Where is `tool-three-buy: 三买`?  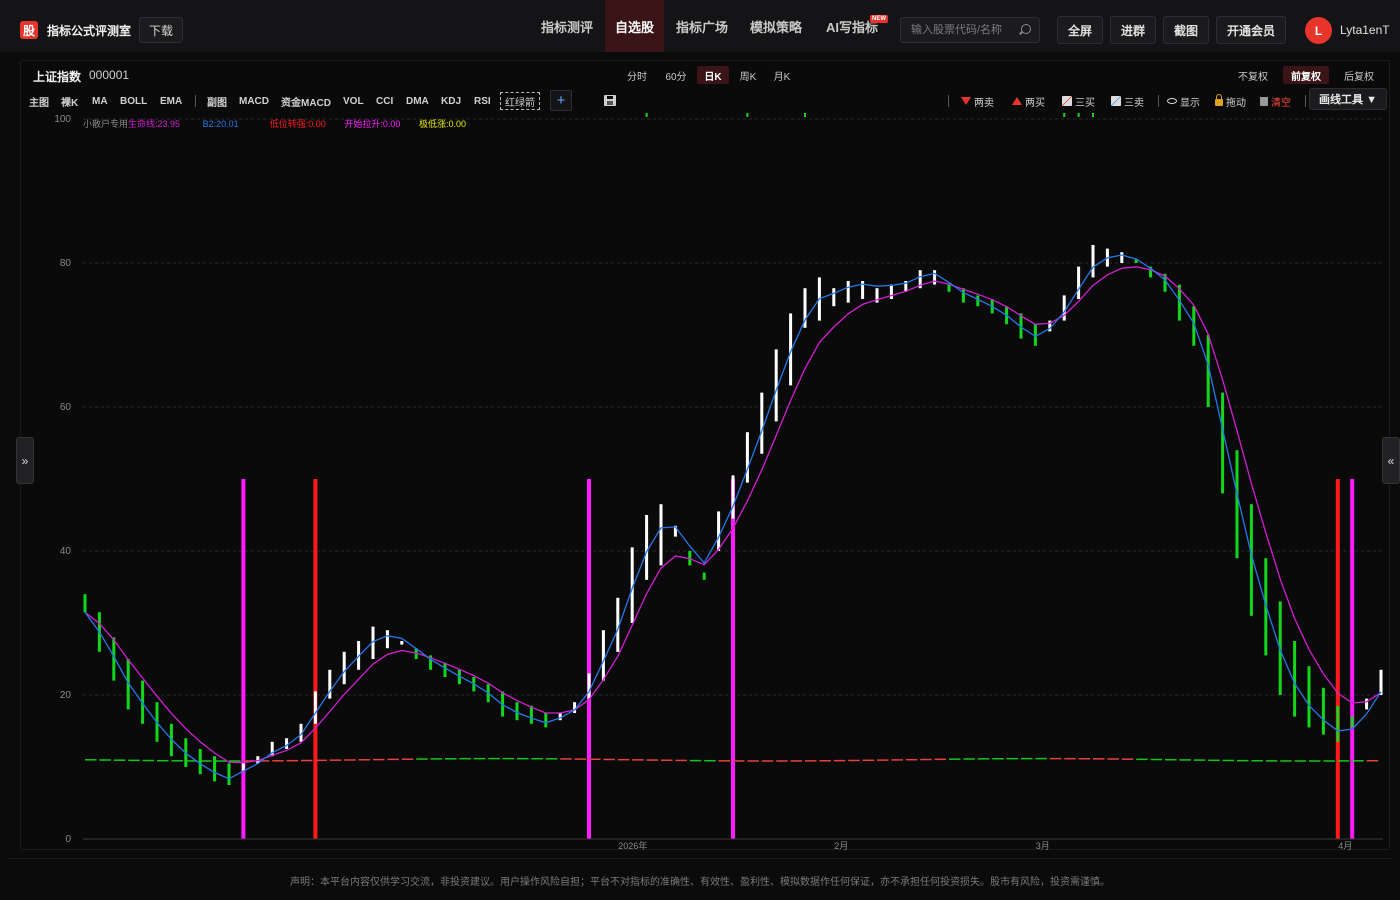 tool-three-buy: 三买 is located at coordinates (1078, 101).